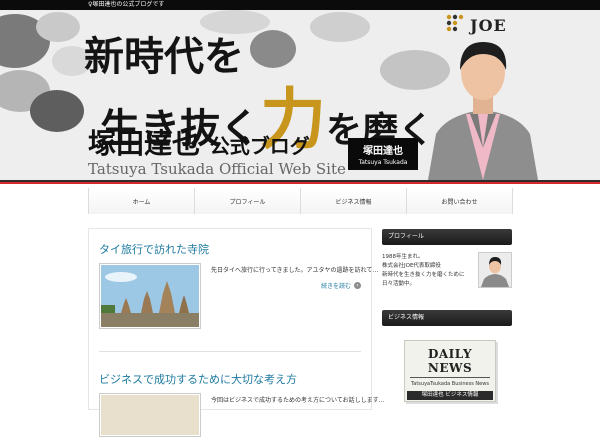  Describe the element at coordinates (399, 284) in the screenshot. I see `profile-text-line: 日々活動中。` at that location.